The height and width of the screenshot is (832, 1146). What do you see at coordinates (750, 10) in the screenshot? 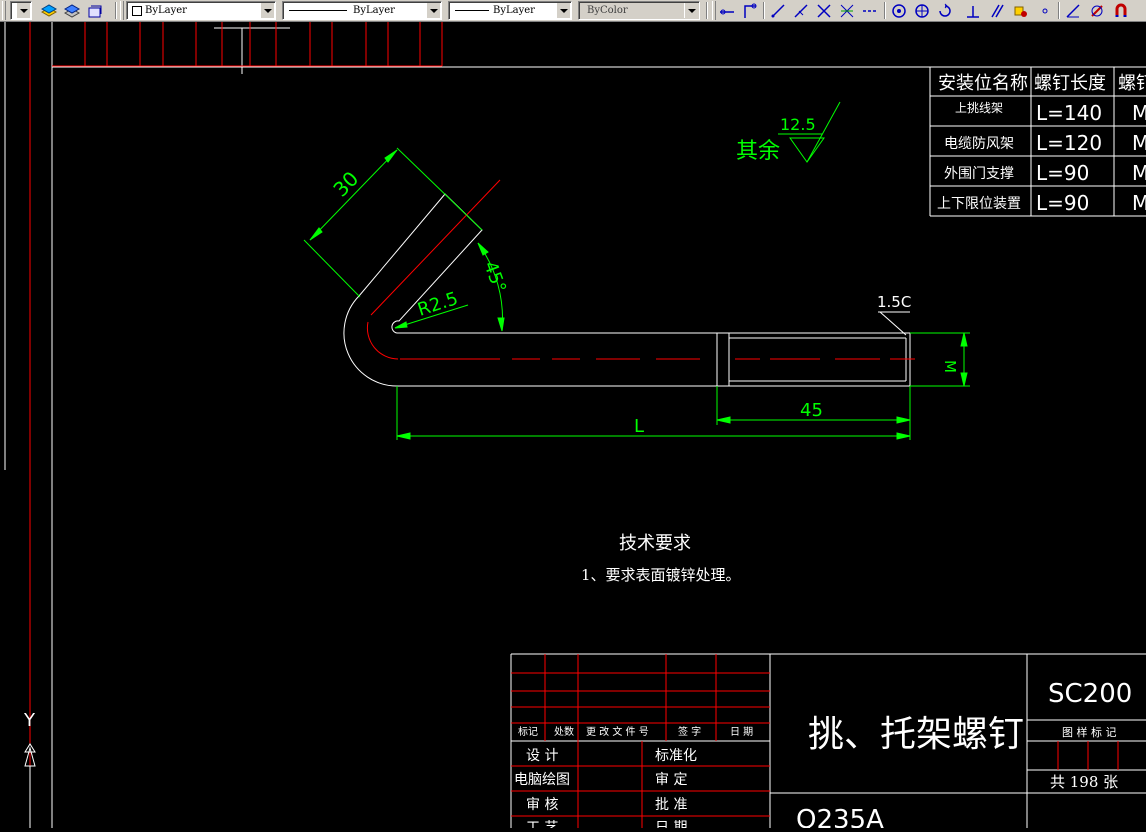
I see `spline-icon` at bounding box center [750, 10].